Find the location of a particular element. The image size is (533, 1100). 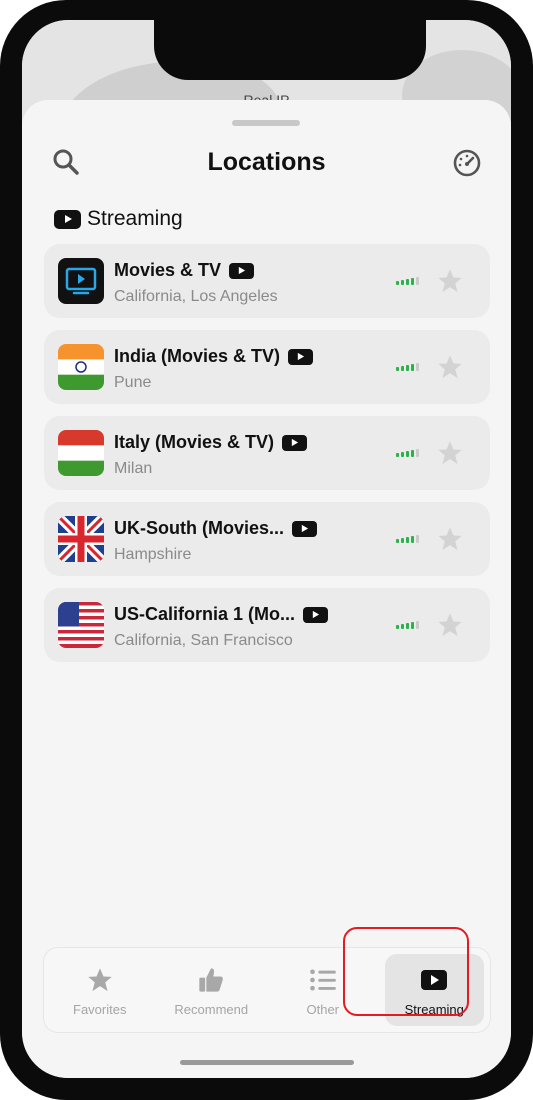

home-indicator is located at coordinates (267, 1062).